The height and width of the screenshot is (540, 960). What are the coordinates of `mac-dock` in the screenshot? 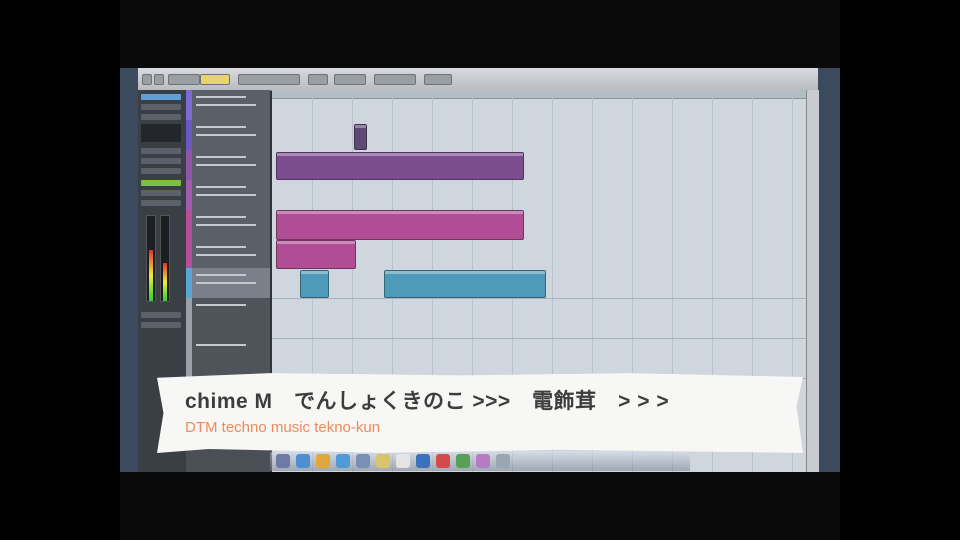 It's located at (480, 461).